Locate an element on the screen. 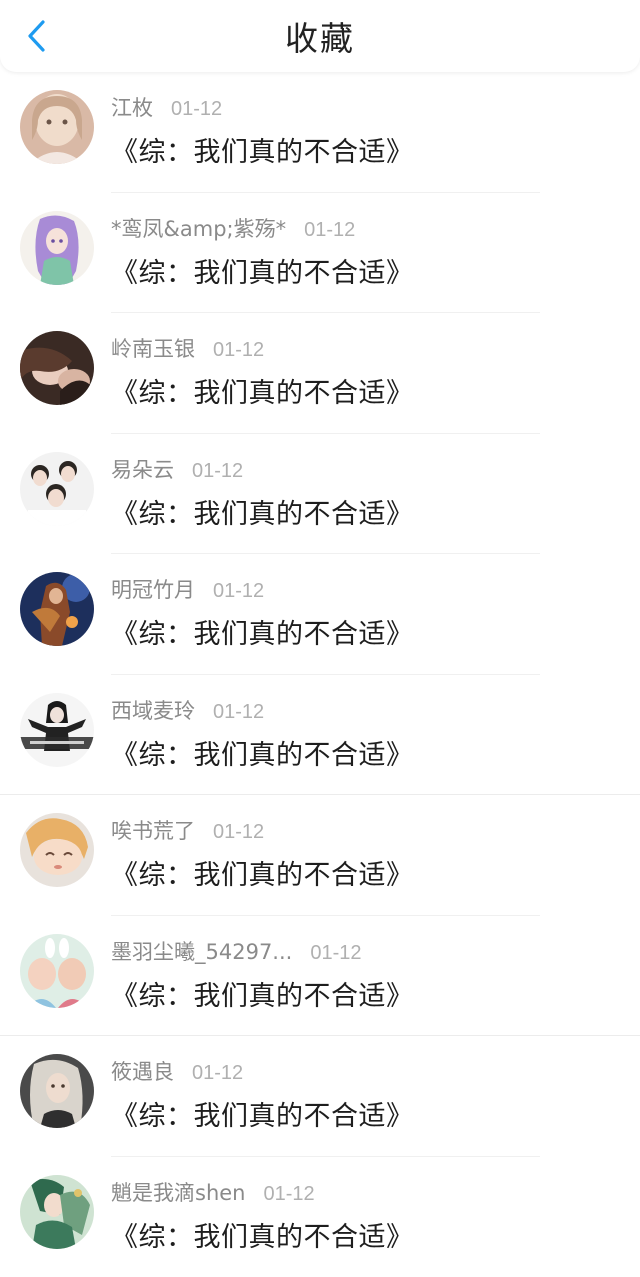 The height and width of the screenshot is (1277, 640). list-item: 江枚 01-12 《综：我们真的不合适》 is located at coordinates (320, 132).